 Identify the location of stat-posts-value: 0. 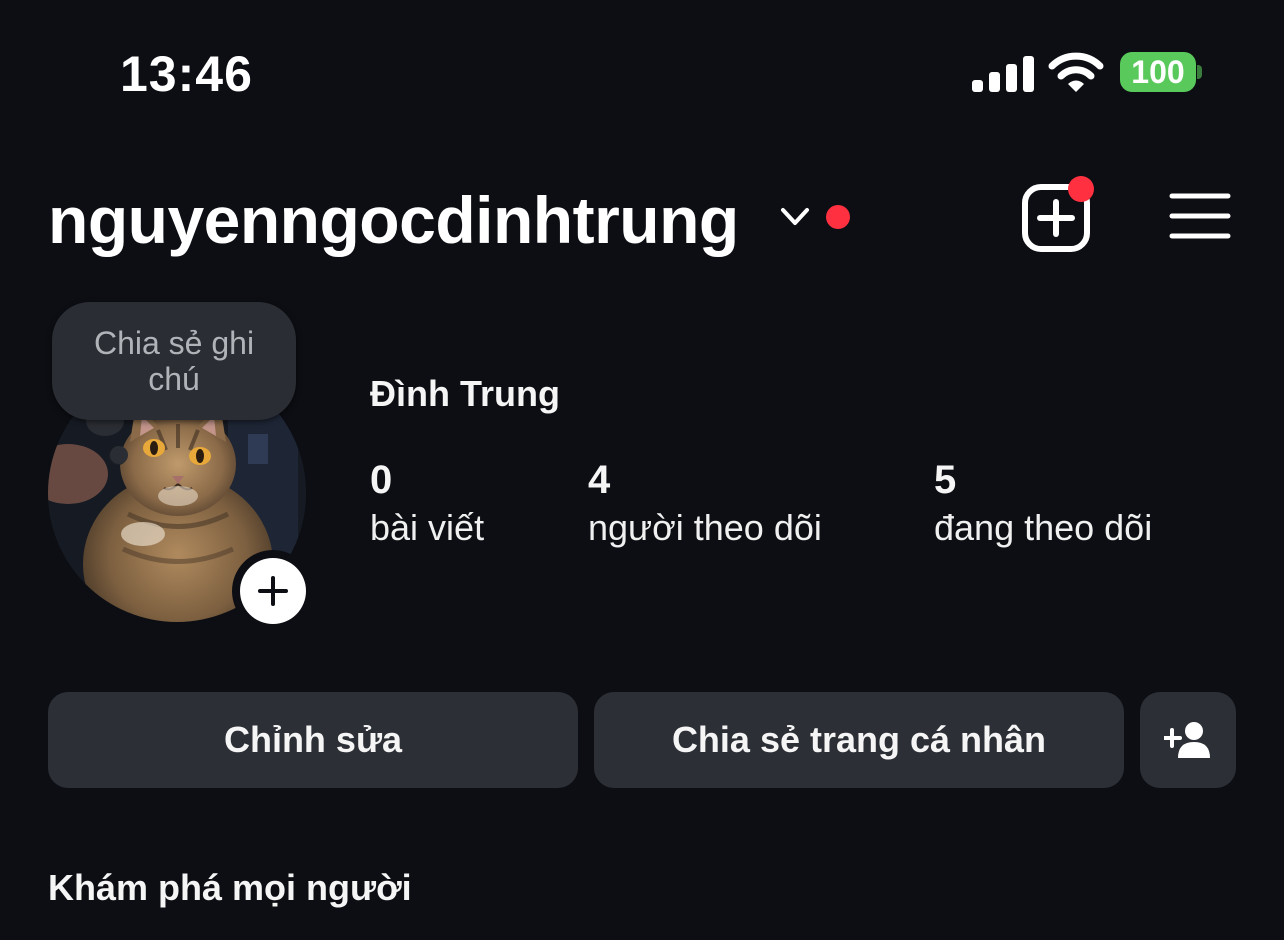
(381, 480).